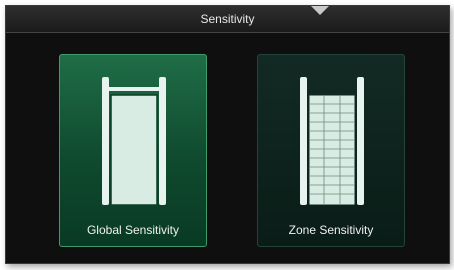 This screenshot has width=454, height=270. Describe the element at coordinates (134, 141) in the screenshot. I see `gate-single-zone-icon` at that location.